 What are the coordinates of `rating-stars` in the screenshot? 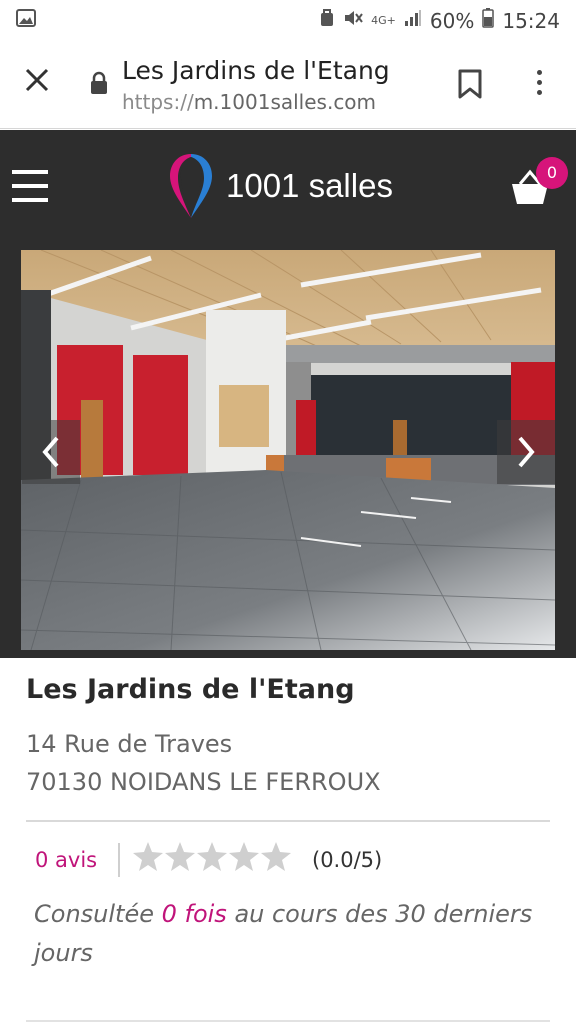 It's located at (212, 857).